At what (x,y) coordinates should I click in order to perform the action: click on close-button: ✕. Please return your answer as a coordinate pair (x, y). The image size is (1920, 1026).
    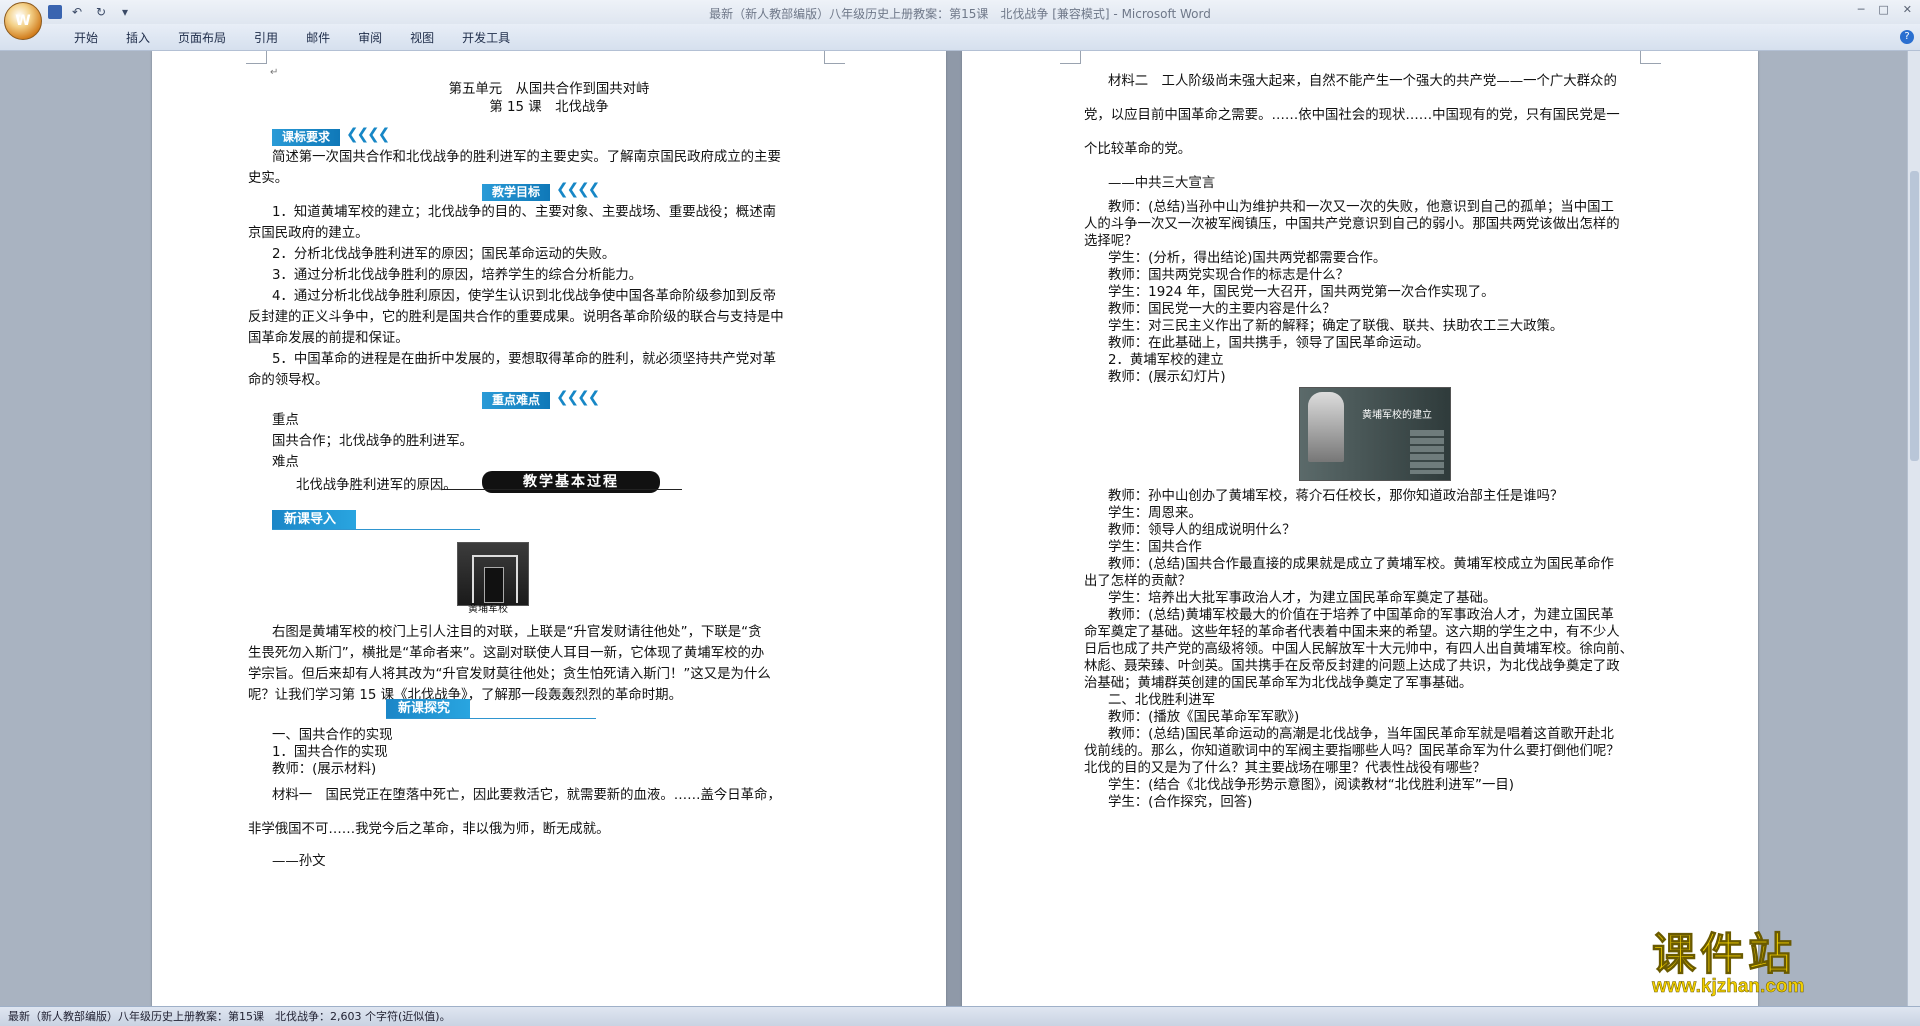
    Looking at the image, I should click on (1907, 9).